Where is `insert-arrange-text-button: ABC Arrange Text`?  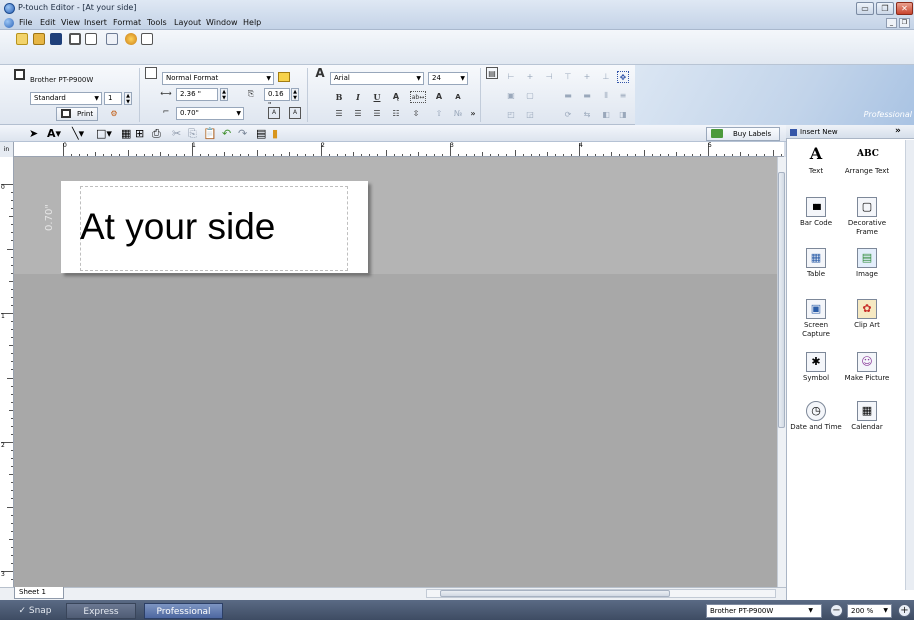 insert-arrange-text-button: ABC Arrange Text is located at coordinates (867, 160).